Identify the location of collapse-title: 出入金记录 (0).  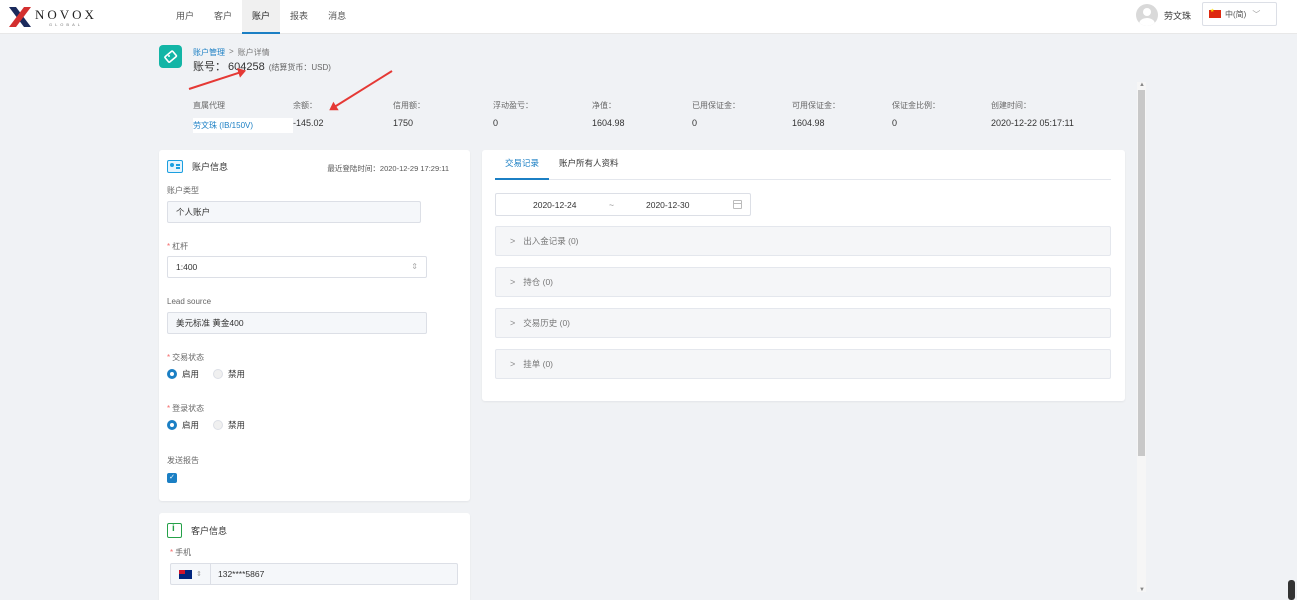
(551, 241).